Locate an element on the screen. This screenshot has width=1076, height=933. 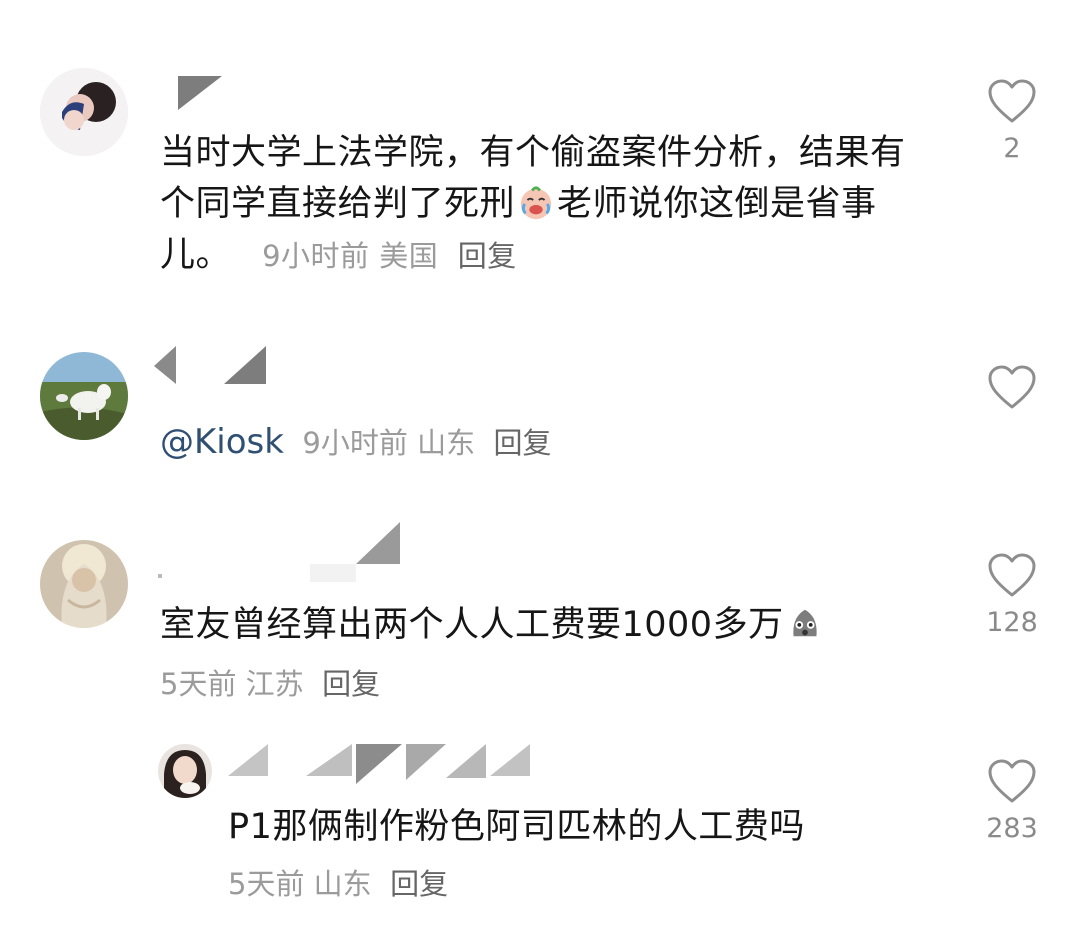
like-button: 128 is located at coordinates (1012, 596).